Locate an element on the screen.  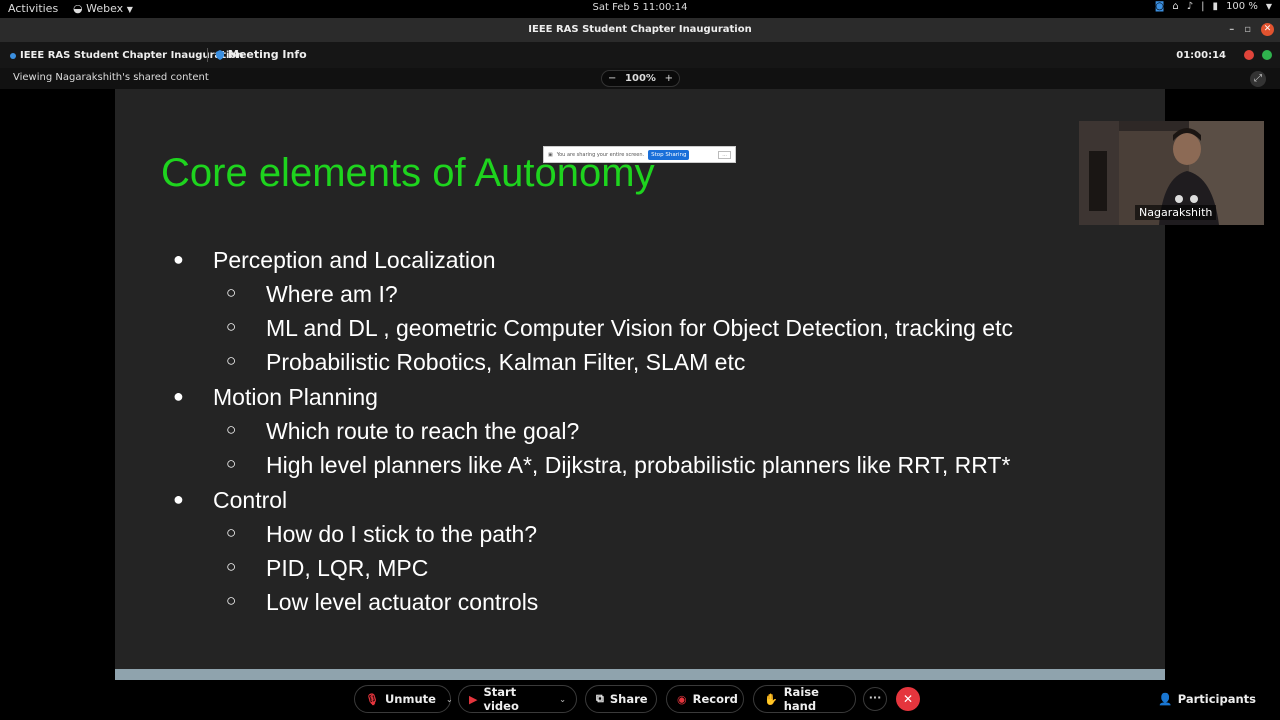
divider is located at coordinates (207, 55).